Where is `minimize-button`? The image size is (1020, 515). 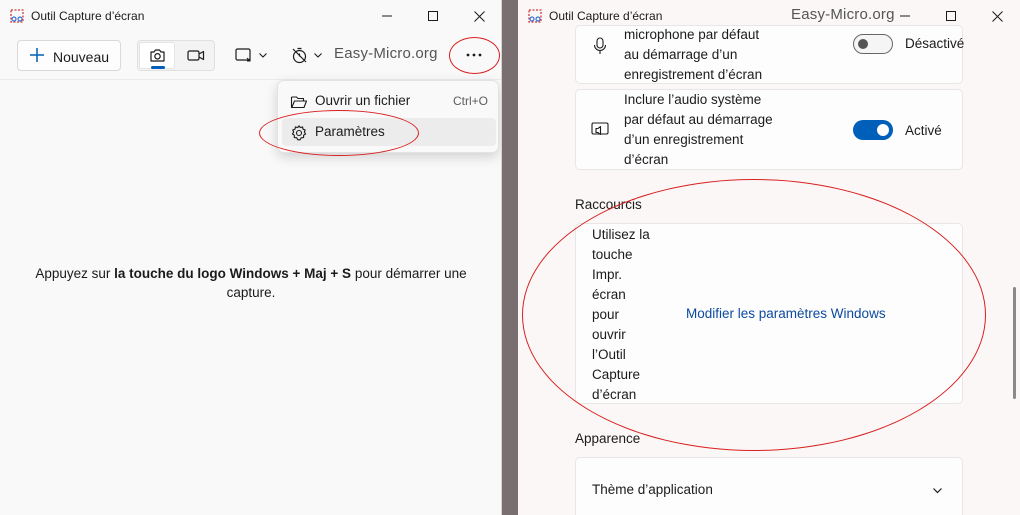
minimize-button is located at coordinates (387, 16).